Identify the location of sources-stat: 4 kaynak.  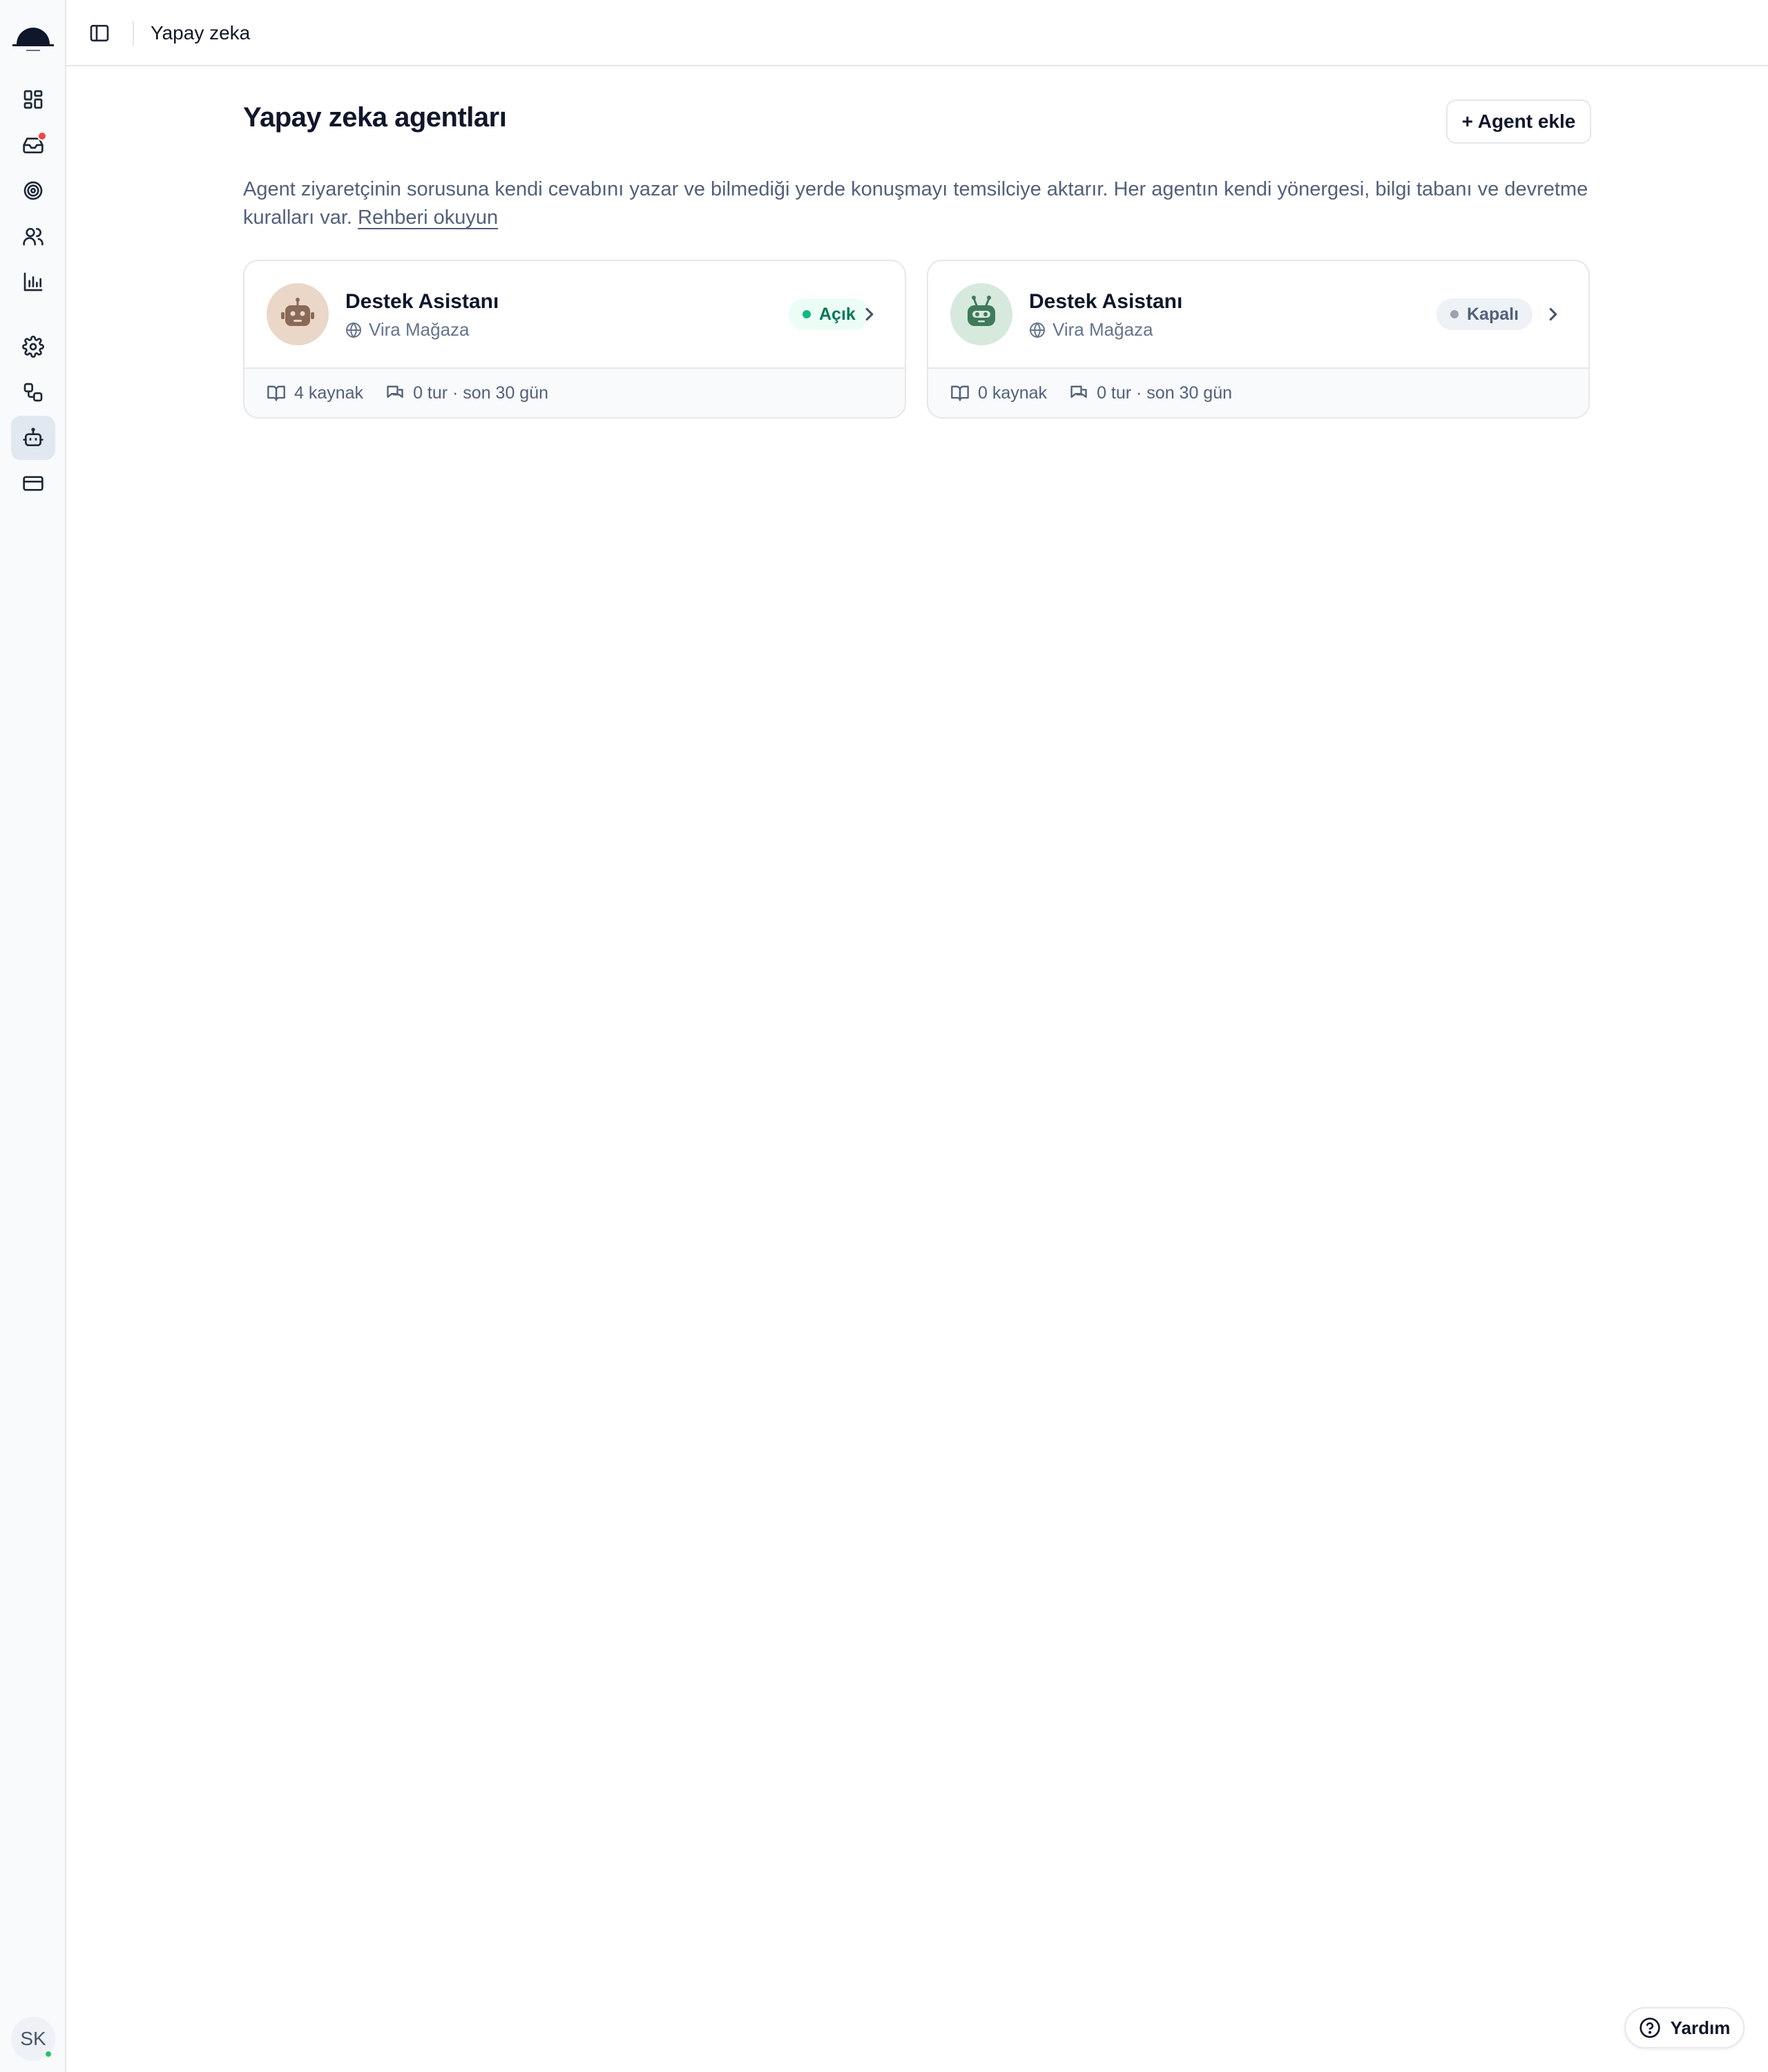
(315, 393).